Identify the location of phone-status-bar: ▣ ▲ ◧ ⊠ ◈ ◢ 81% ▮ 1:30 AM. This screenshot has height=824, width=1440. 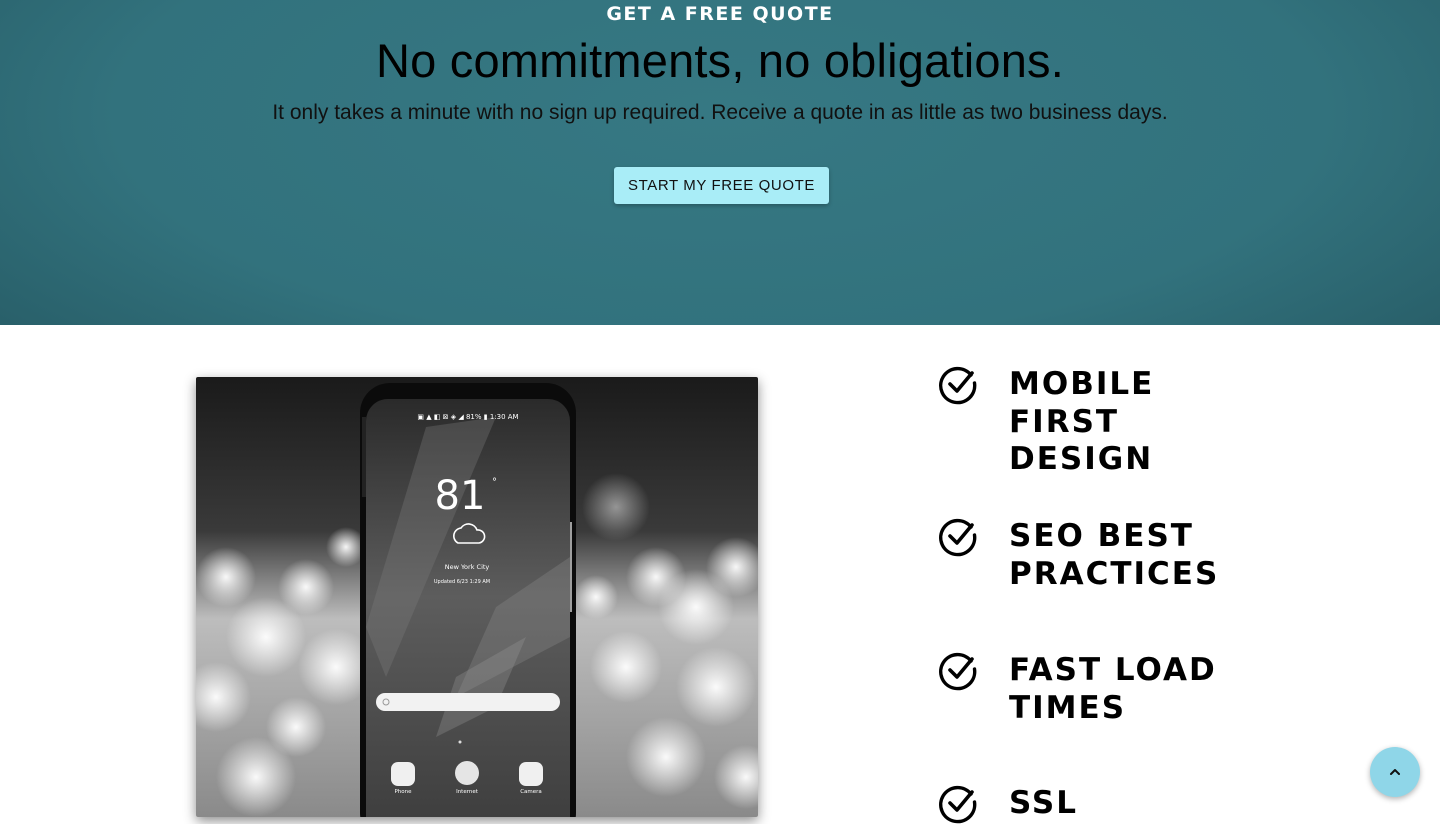
(467, 417).